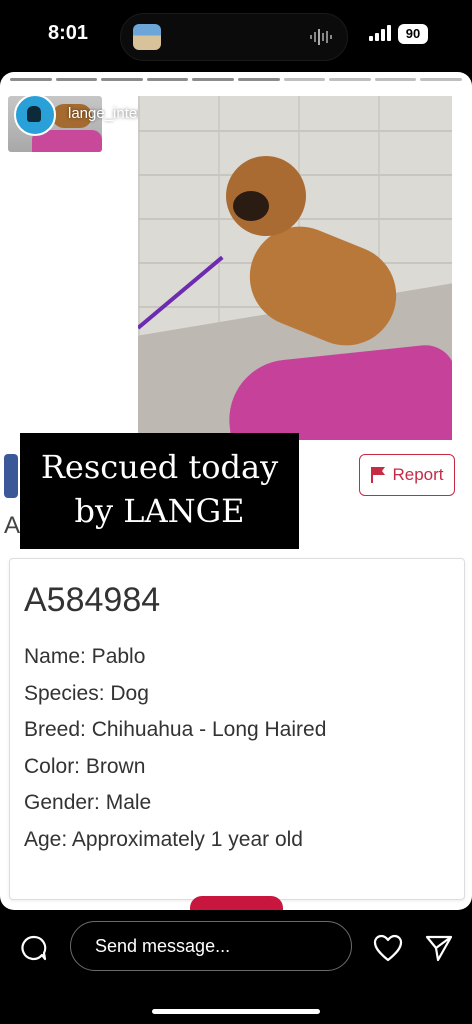 This screenshot has height=1024, width=472. What do you see at coordinates (236, 1011) in the screenshot?
I see `home-indicator` at bounding box center [236, 1011].